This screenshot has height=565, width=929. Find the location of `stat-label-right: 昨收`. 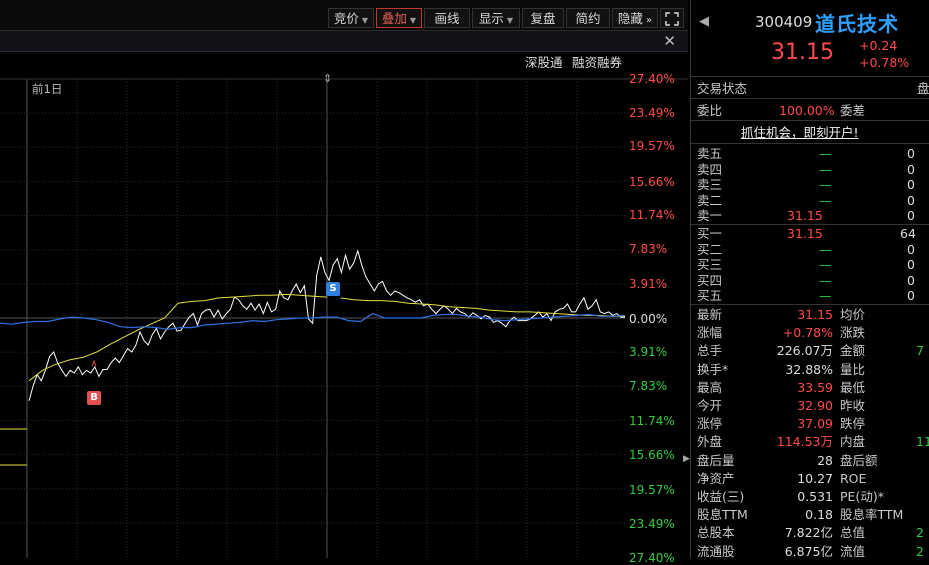

stat-label-right: 昨收 is located at coordinates (853, 405).